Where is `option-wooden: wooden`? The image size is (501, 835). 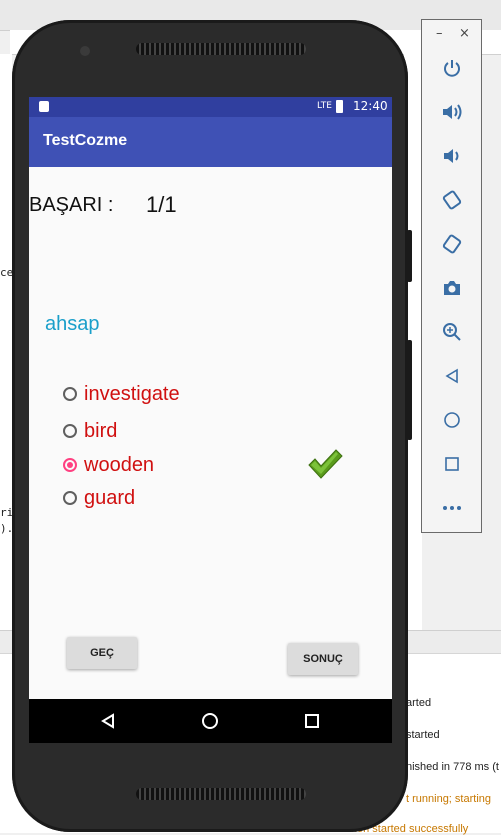
option-wooden: wooden is located at coordinates (108, 465).